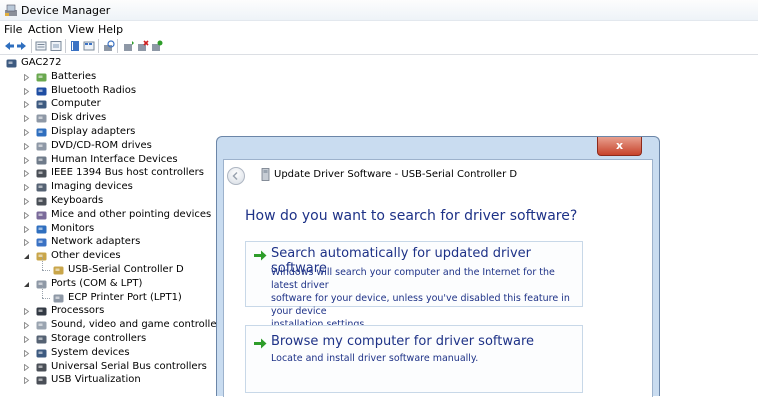 The width and height of the screenshot is (758, 397). What do you see at coordinates (41, 187) in the screenshot?
I see `imaging-device-icon` at bounding box center [41, 187].